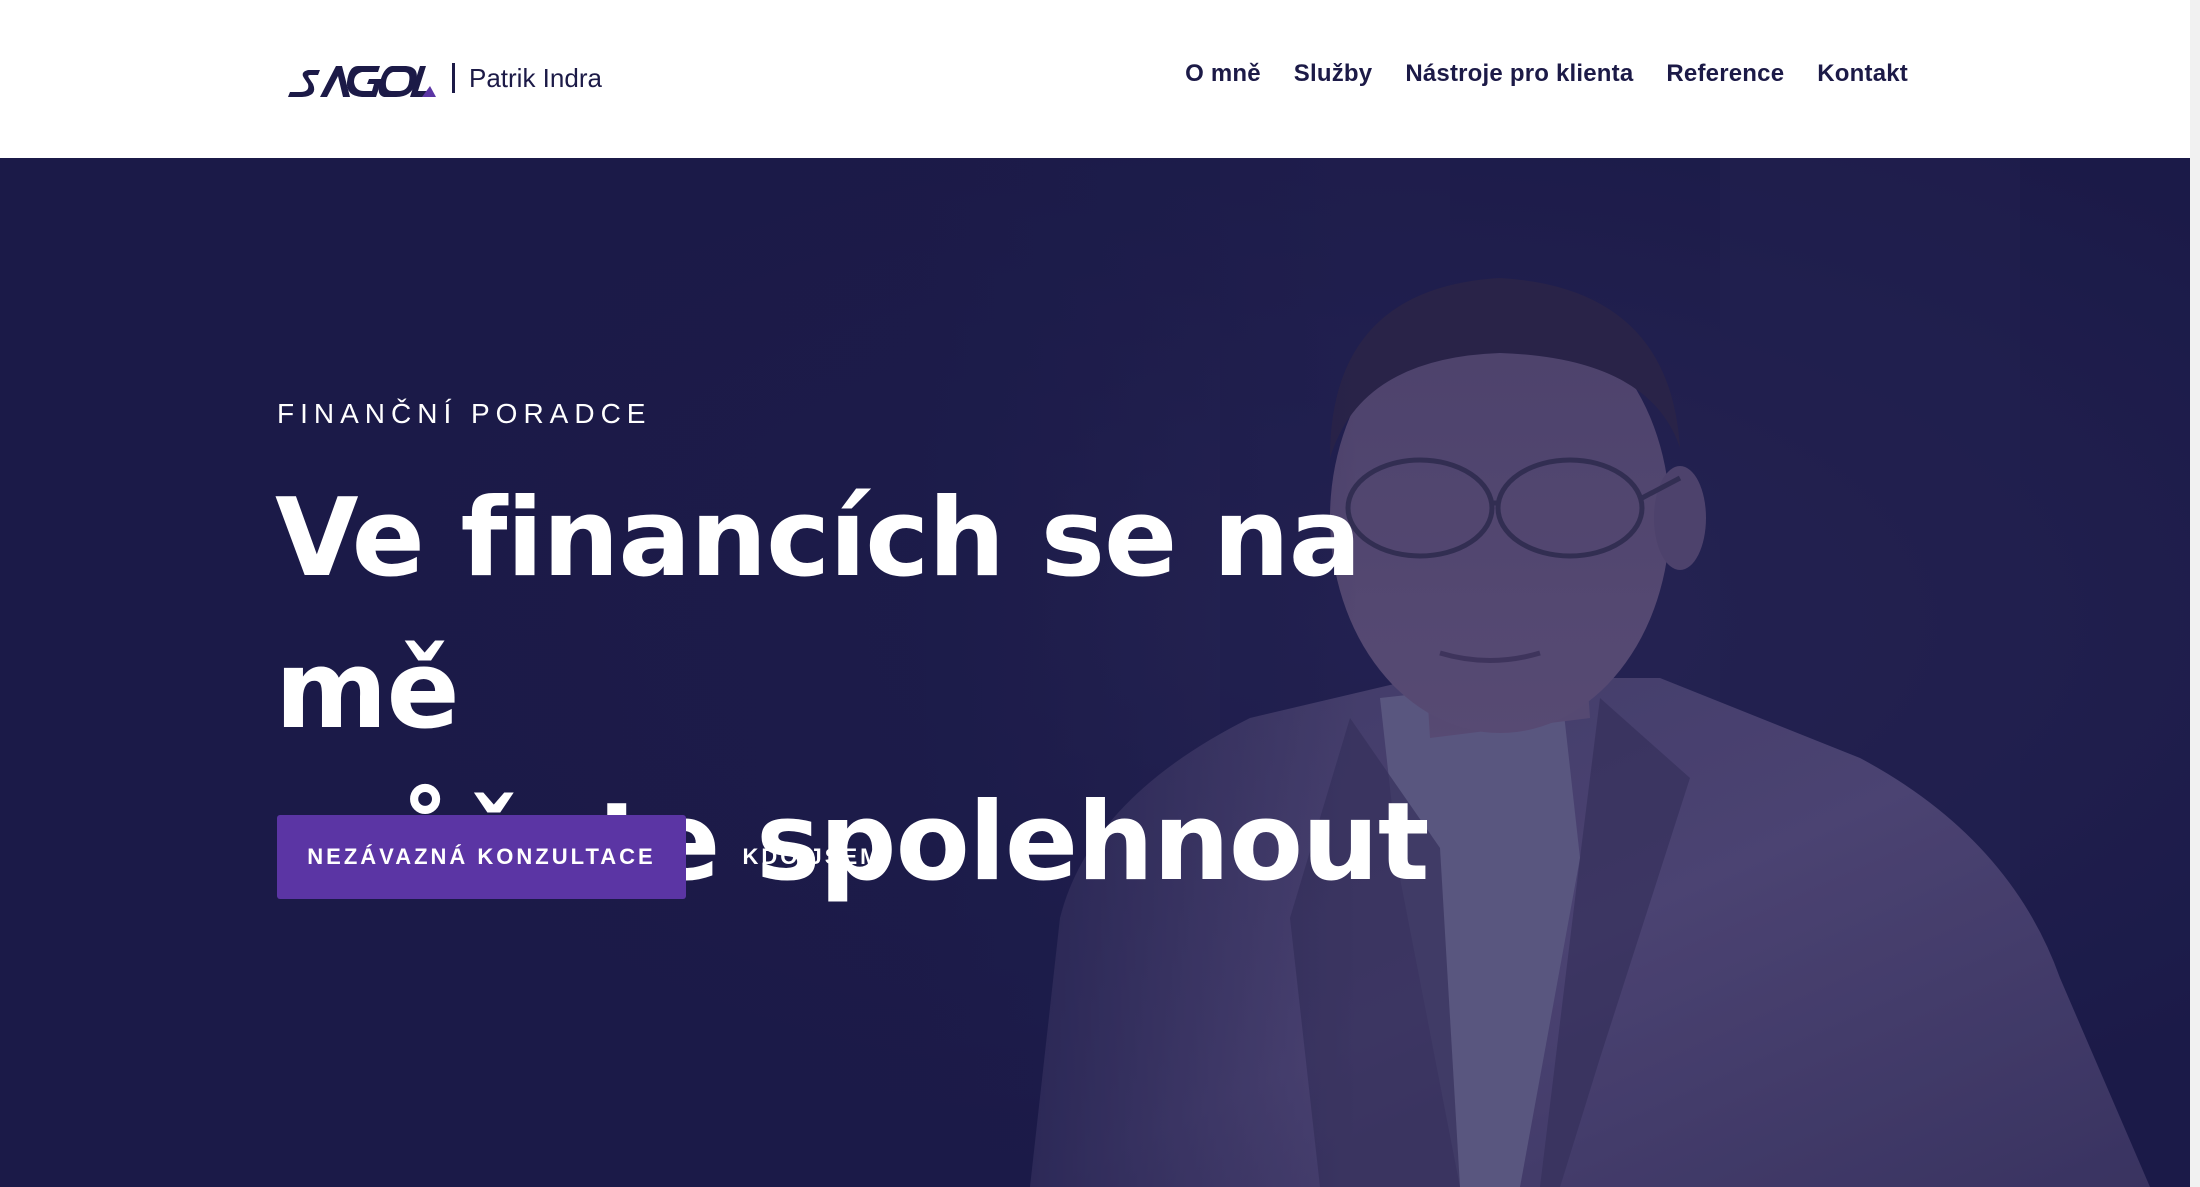 Image resolution: width=2200 pixels, height=1187 pixels. I want to click on nav-item-kontakt: Kontakt, so click(1862, 74).